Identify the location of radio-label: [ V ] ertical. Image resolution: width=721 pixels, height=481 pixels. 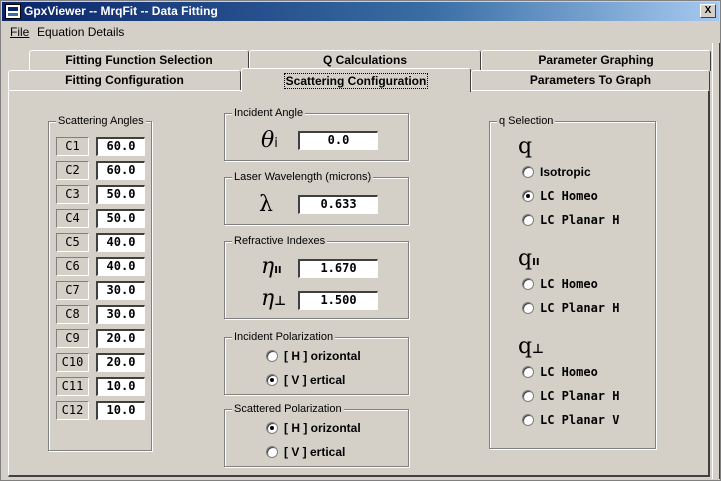
(315, 380).